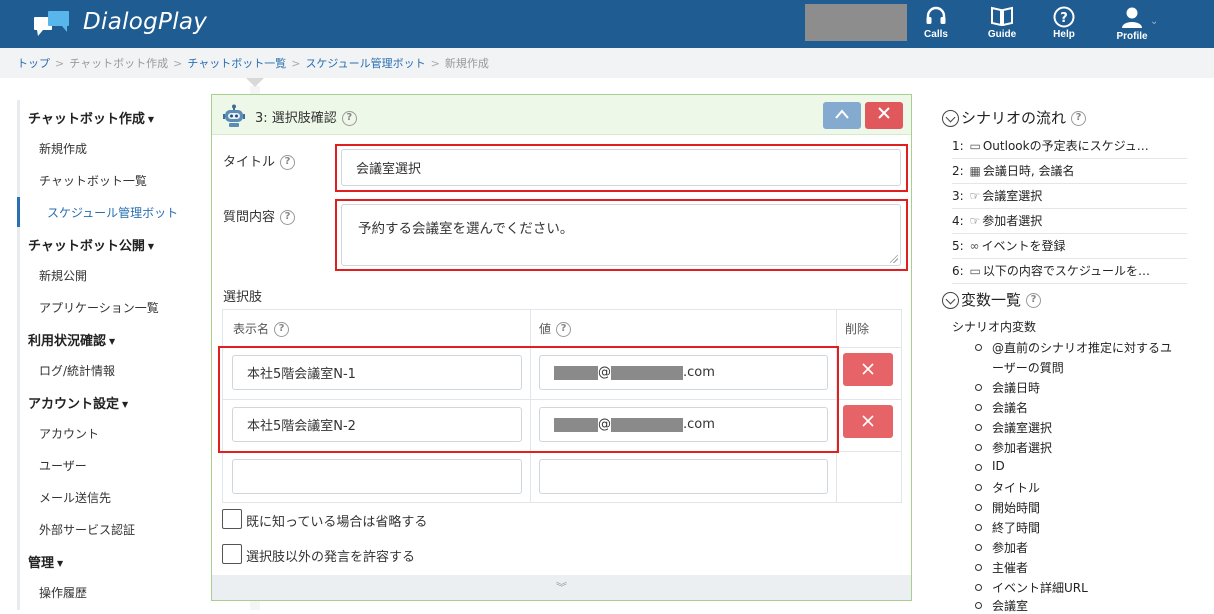 The width and height of the screenshot is (1214, 614). What do you see at coordinates (994, 327) in the screenshot?
I see `variables-root: シナリオ内変数` at bounding box center [994, 327].